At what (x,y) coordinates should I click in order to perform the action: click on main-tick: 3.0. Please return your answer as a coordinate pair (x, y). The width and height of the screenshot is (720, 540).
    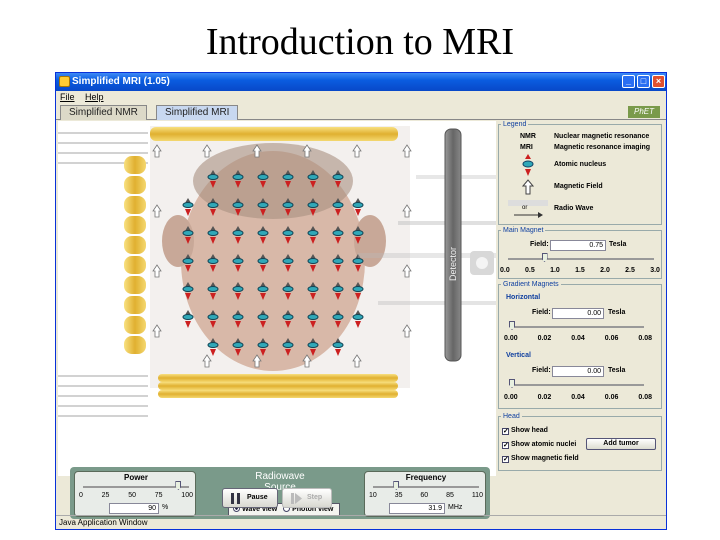
    Looking at the image, I should click on (655, 270).